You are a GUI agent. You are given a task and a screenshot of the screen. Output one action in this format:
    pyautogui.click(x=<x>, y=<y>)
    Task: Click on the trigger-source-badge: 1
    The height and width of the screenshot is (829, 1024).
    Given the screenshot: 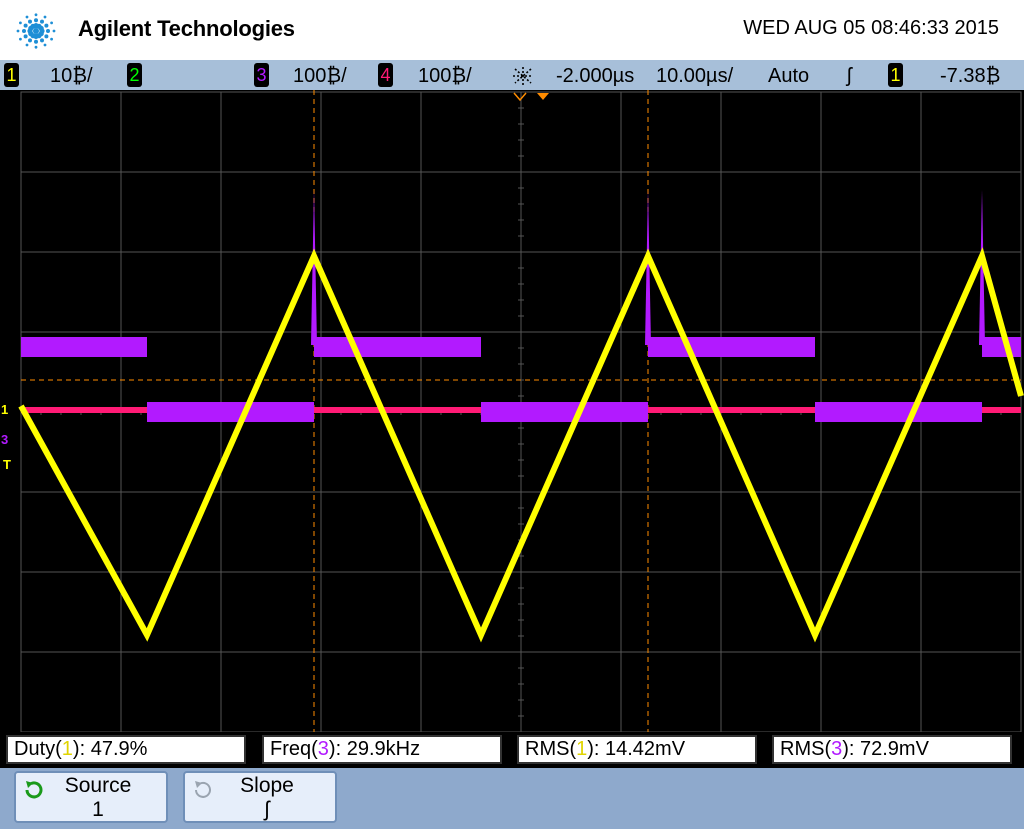 What is the action you would take?
    pyautogui.click(x=895, y=75)
    